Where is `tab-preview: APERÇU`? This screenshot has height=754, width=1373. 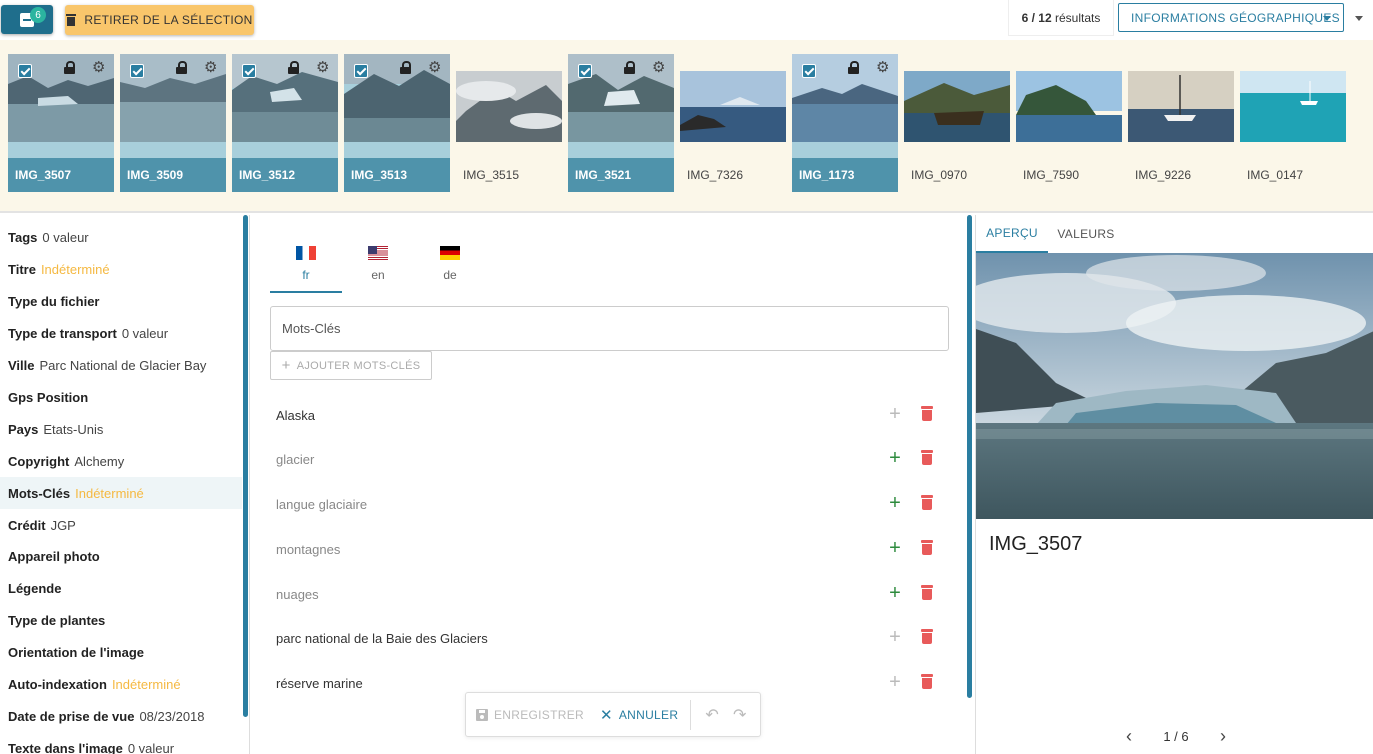 tab-preview: APERÇU is located at coordinates (1012, 234).